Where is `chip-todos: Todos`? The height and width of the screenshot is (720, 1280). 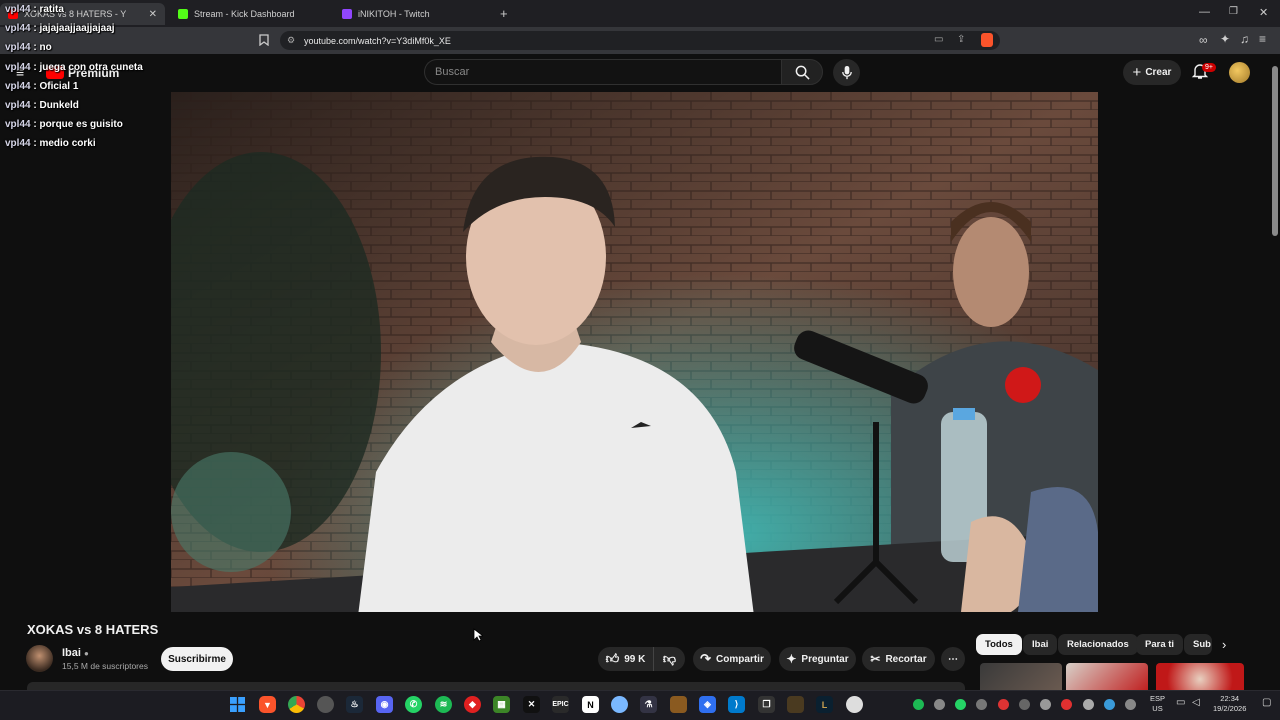 chip-todos: Todos is located at coordinates (999, 644).